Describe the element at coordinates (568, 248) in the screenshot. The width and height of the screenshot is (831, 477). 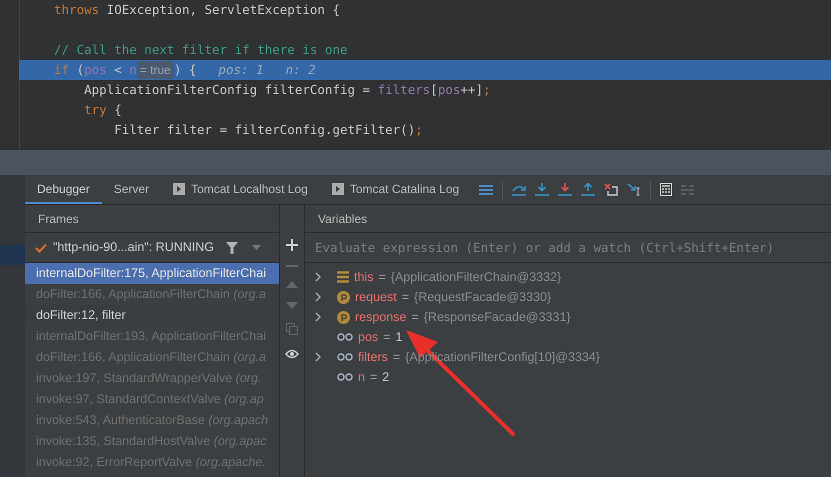
I see `expression-input-field: Evaluate expression (Enter) or add a watch (Ctrl+Shift+Enter)` at that location.